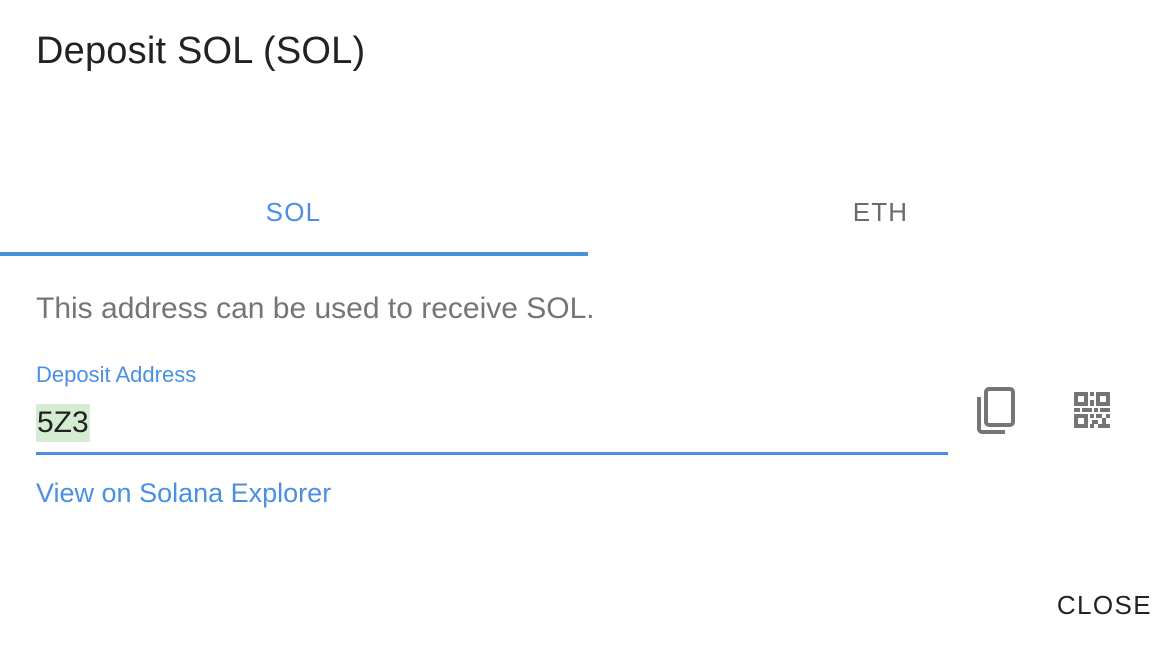  What do you see at coordinates (293, 212) in the screenshot?
I see `tab-sol: SOL` at bounding box center [293, 212].